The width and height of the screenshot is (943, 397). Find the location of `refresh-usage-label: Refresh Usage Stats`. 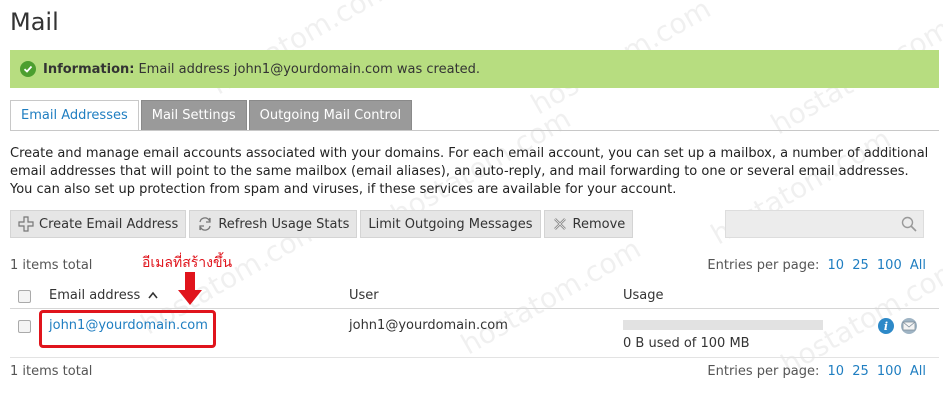

refresh-usage-label: Refresh Usage Stats is located at coordinates (284, 224).